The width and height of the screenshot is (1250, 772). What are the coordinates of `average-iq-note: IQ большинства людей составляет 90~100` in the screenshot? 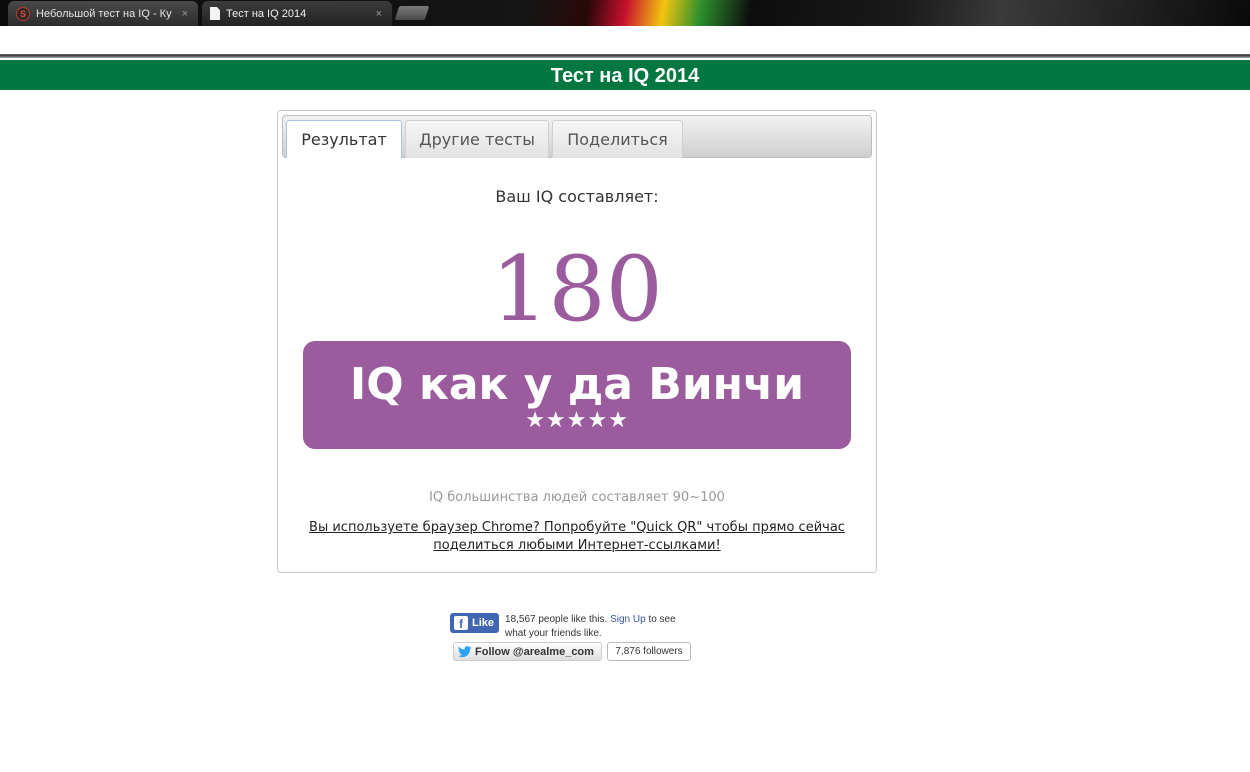 It's located at (577, 497).